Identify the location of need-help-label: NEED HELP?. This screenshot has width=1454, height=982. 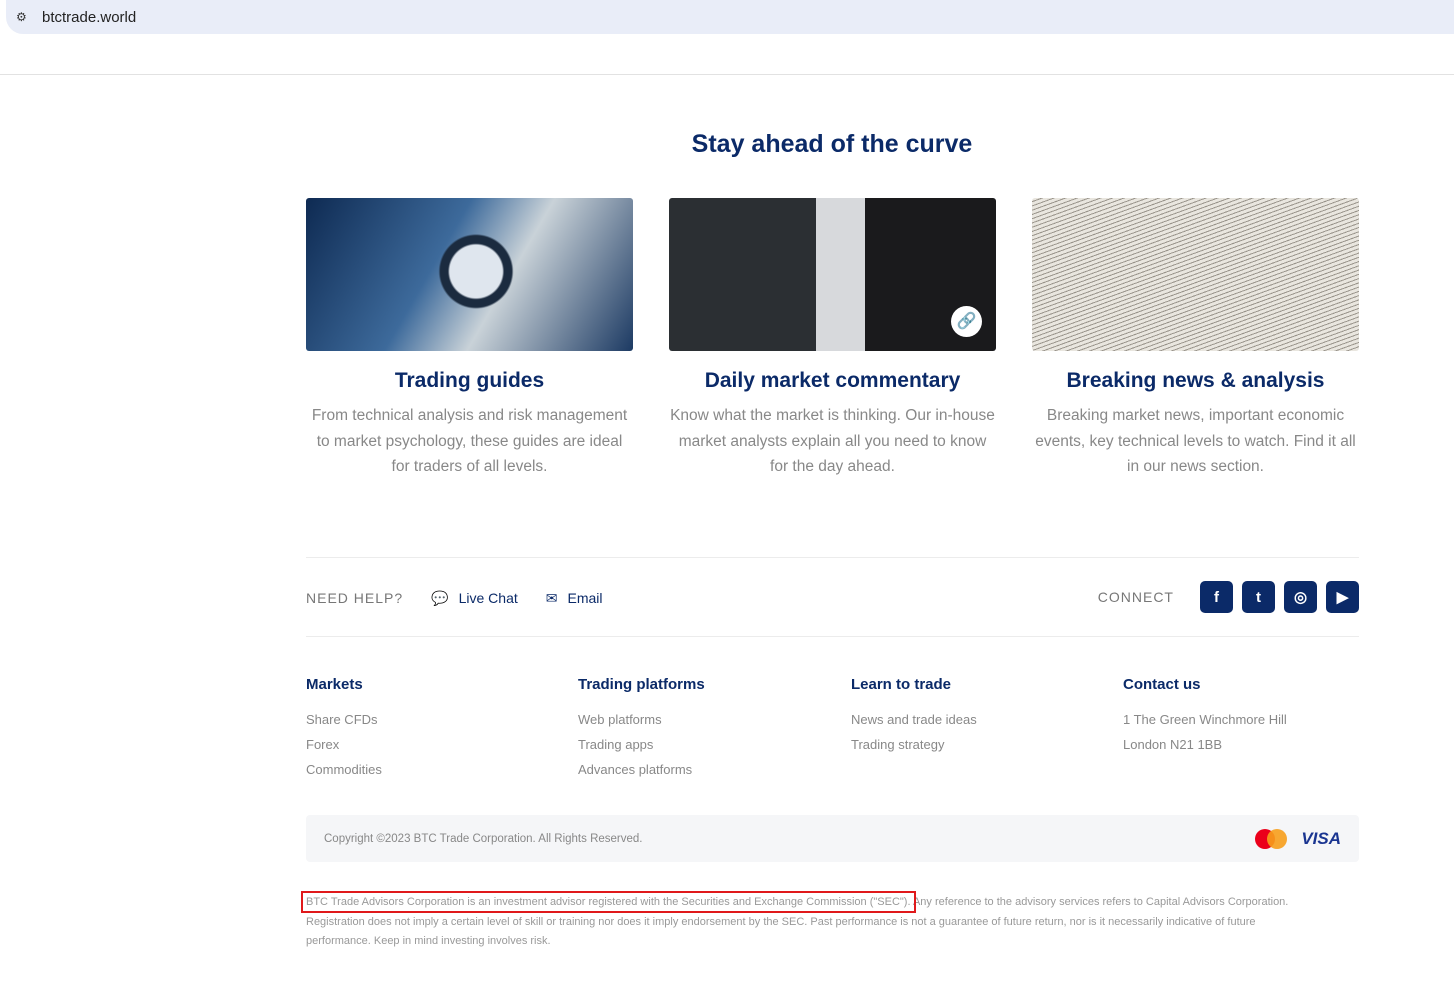
(355, 598).